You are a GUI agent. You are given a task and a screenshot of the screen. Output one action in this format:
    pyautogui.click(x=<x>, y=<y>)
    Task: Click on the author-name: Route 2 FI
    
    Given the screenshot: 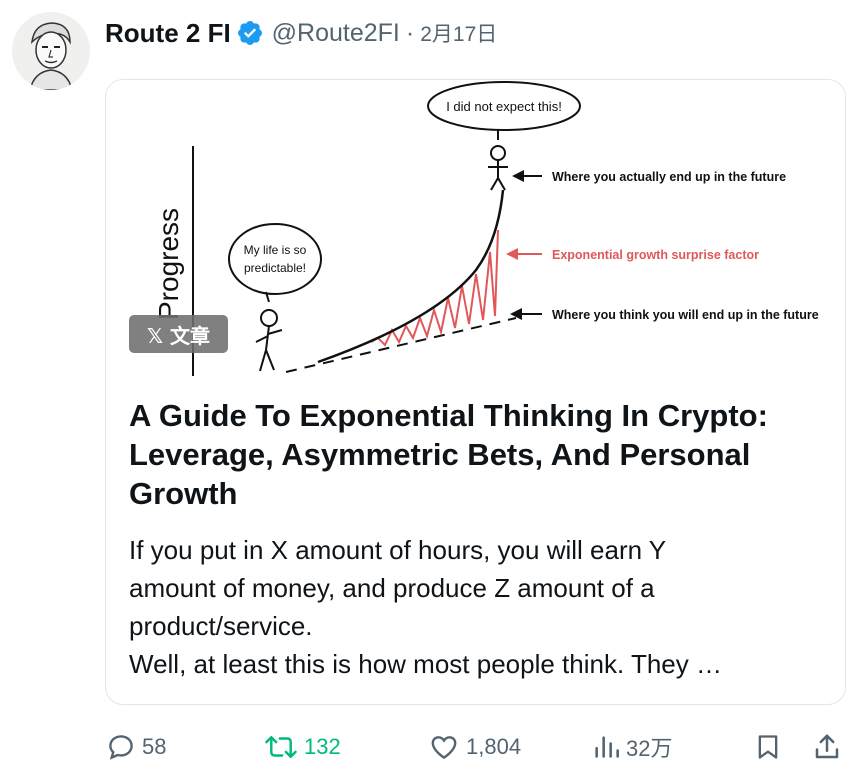 What is the action you would take?
    pyautogui.click(x=168, y=33)
    